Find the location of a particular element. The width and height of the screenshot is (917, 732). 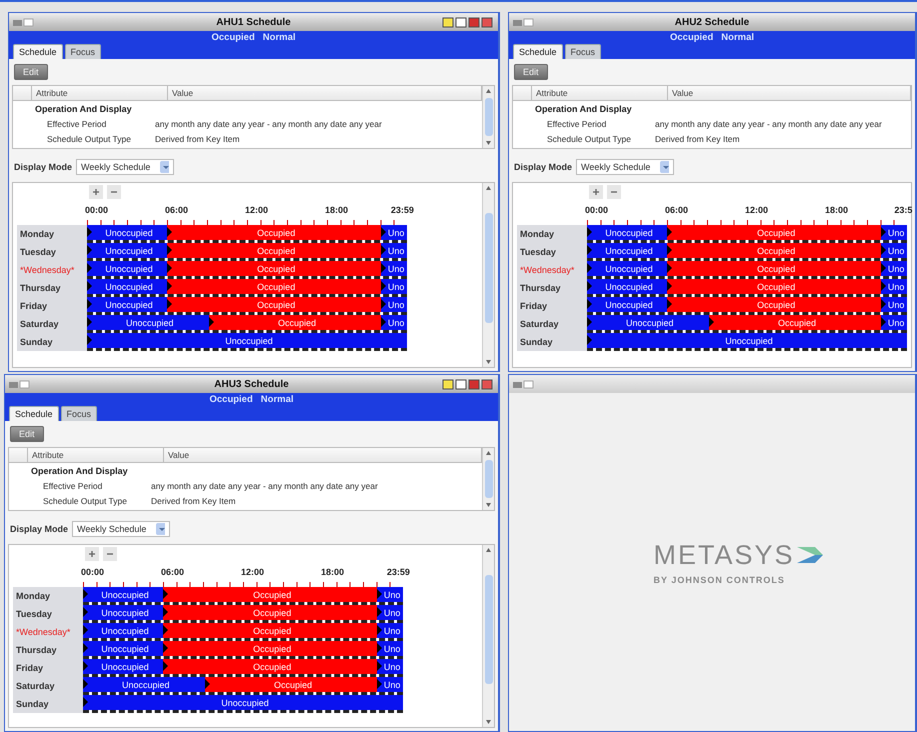

time-label: 12:00 is located at coordinates (756, 210).